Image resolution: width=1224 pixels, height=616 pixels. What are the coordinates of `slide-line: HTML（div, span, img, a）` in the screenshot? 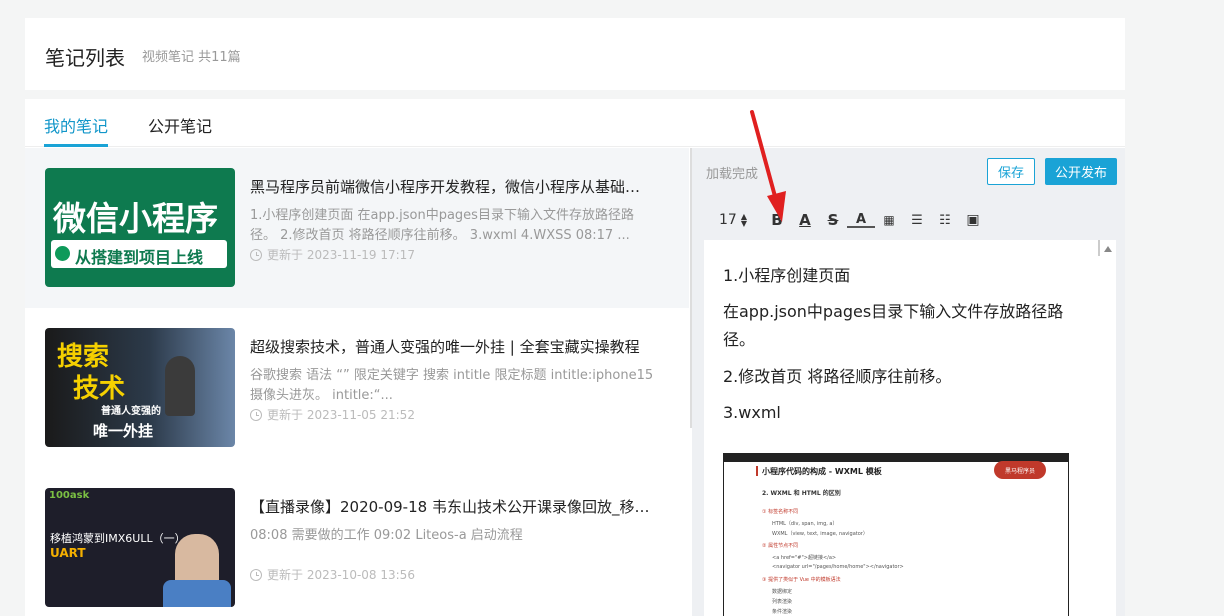 It's located at (805, 524).